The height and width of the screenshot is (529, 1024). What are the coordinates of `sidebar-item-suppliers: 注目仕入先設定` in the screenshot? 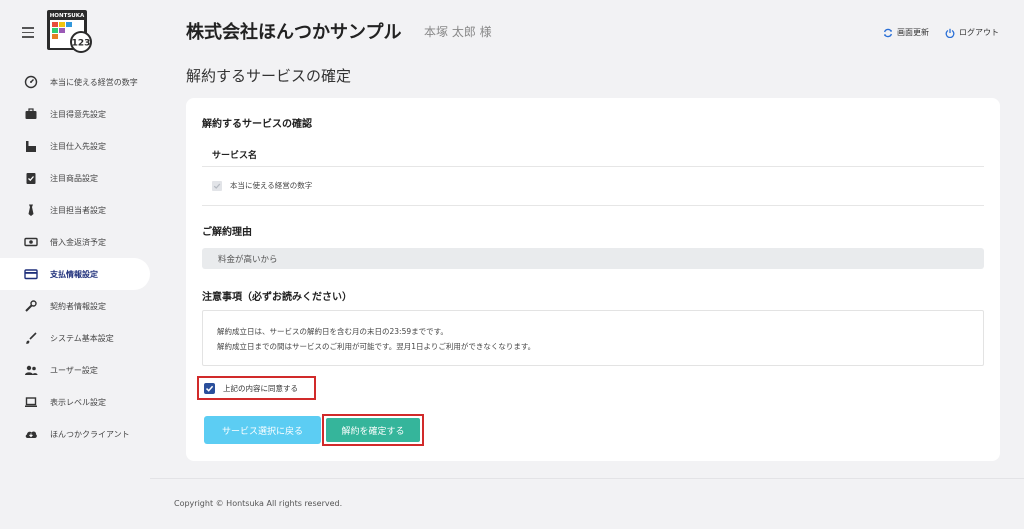 It's located at (75, 146).